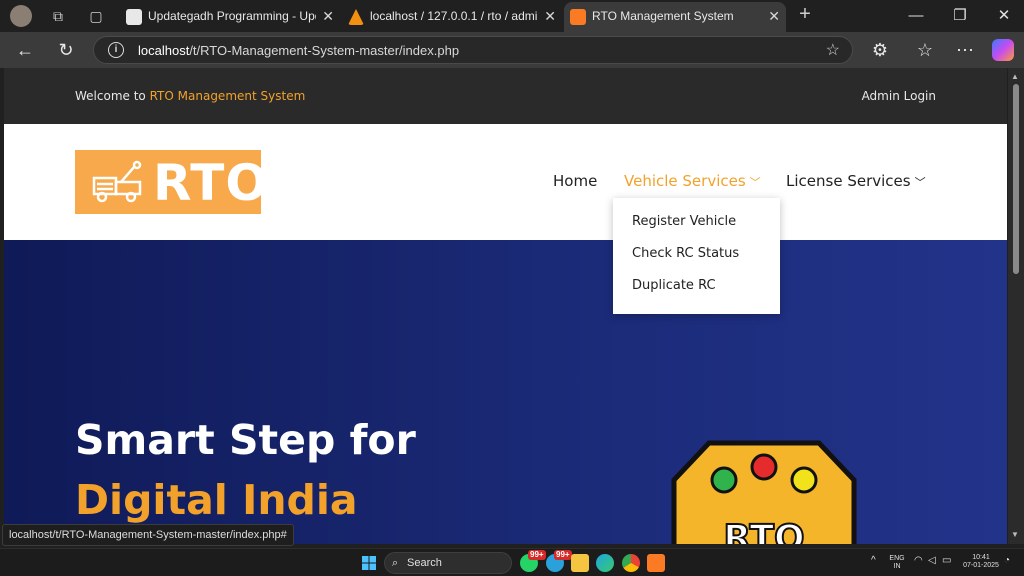 This screenshot has height=576, width=1024. What do you see at coordinates (684, 221) in the screenshot?
I see `dropdown-register-vehicle: Register Vehicle` at bounding box center [684, 221].